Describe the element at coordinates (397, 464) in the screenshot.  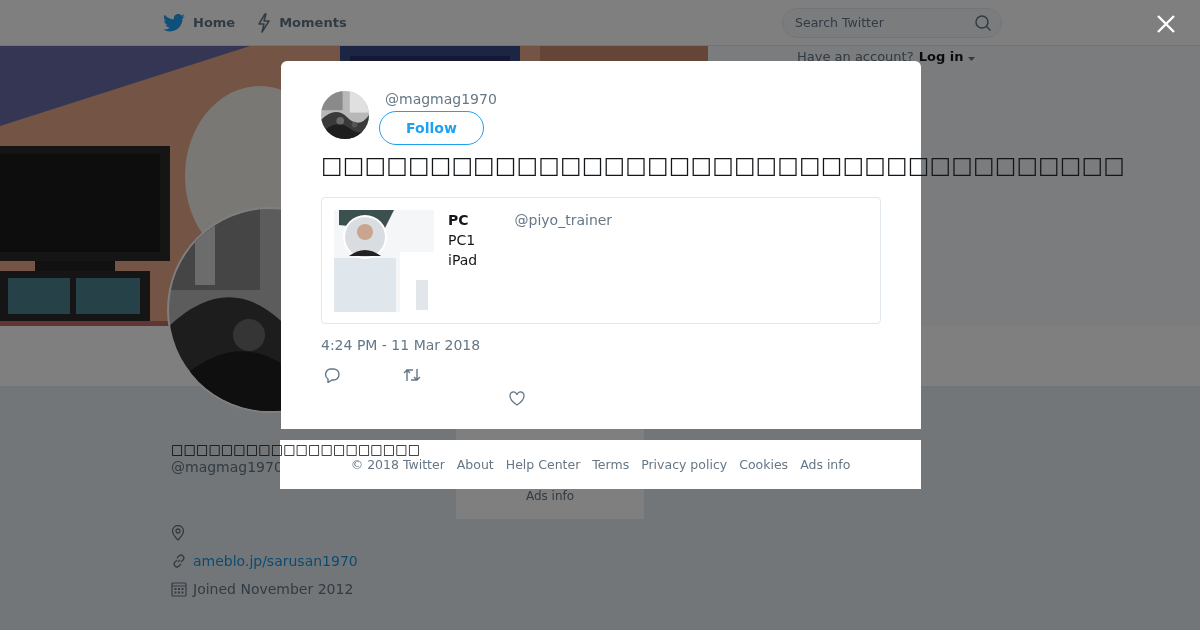
I see `footer-link: © 2018 Twitter` at that location.